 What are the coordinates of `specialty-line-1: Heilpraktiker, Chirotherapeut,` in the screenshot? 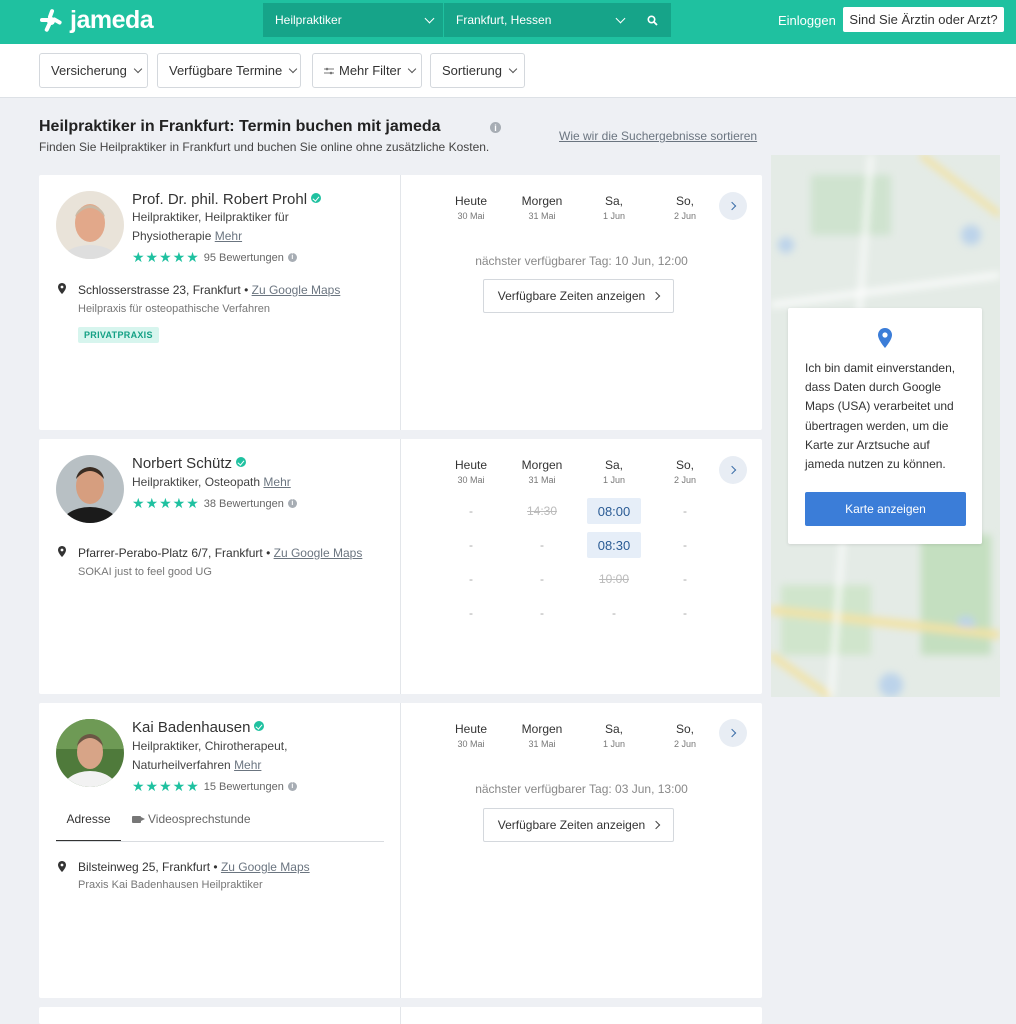 It's located at (210, 746).